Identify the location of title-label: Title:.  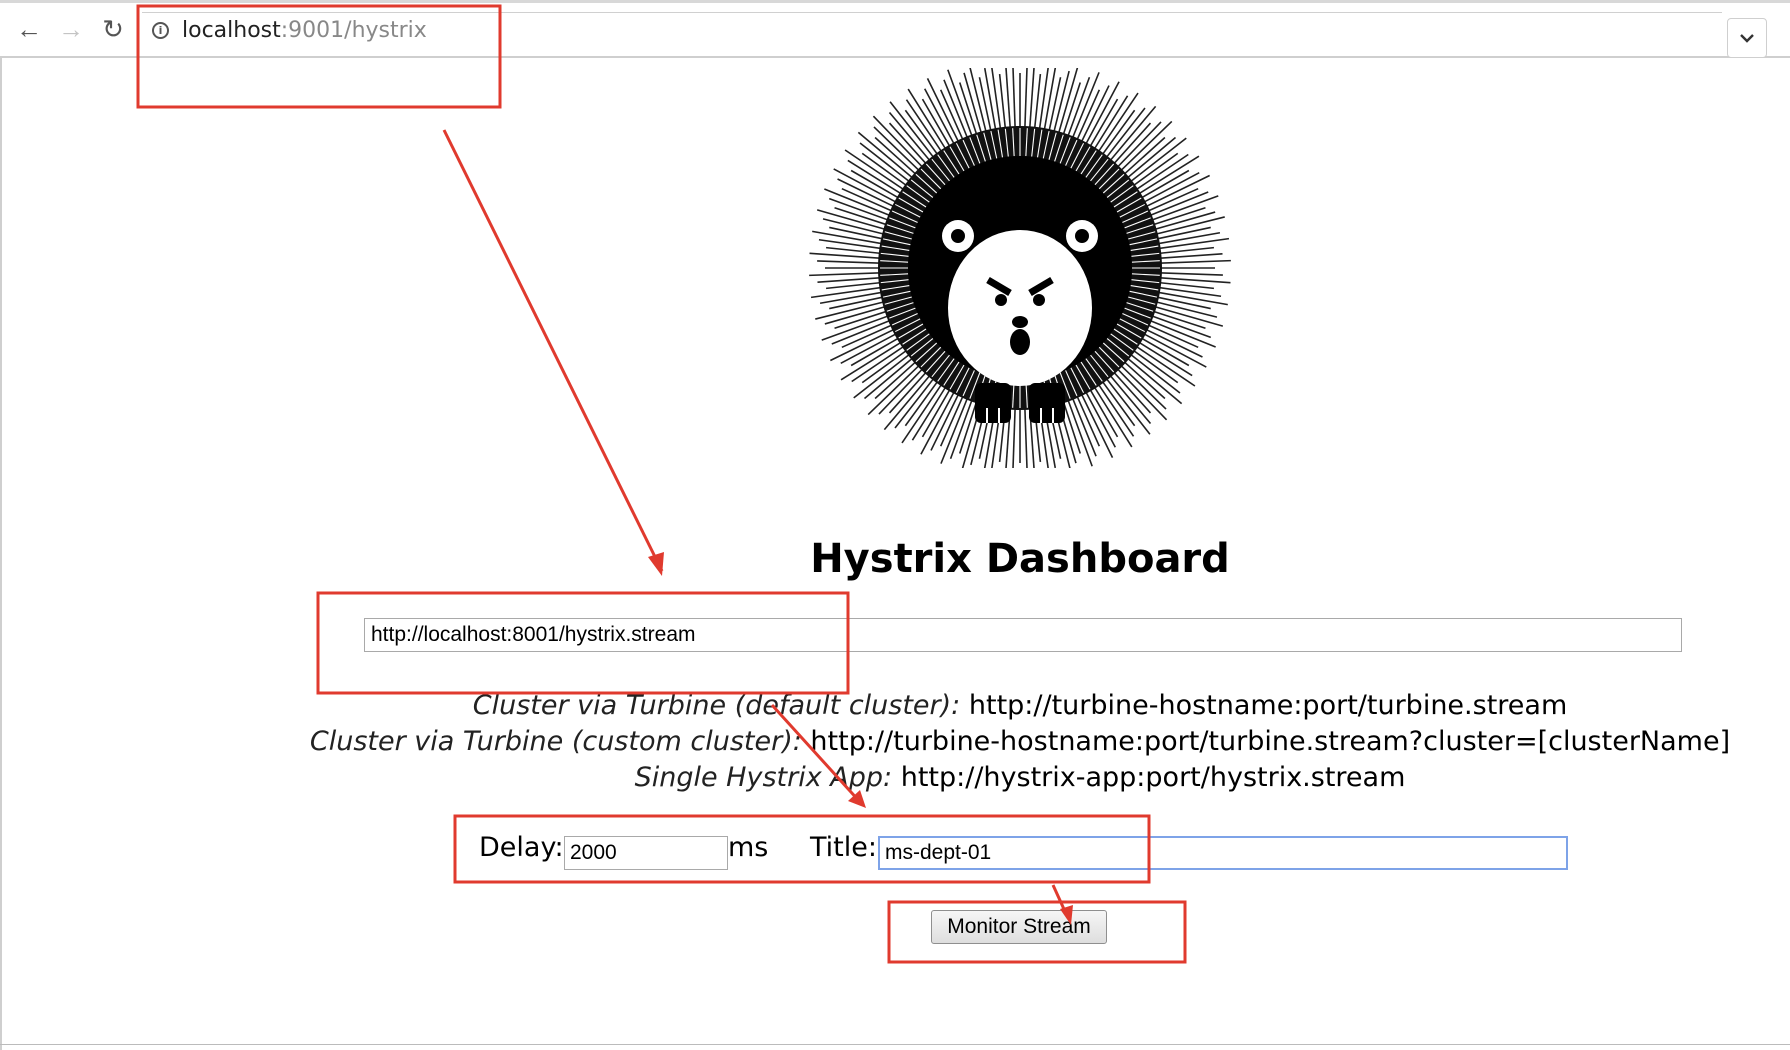
(843, 847).